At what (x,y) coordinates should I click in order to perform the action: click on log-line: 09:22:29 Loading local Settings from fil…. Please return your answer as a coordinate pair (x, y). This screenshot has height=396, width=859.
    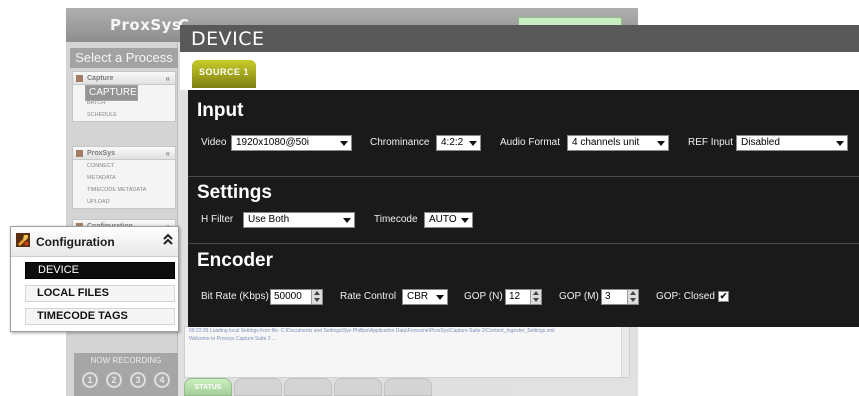
    Looking at the image, I should click on (372, 331).